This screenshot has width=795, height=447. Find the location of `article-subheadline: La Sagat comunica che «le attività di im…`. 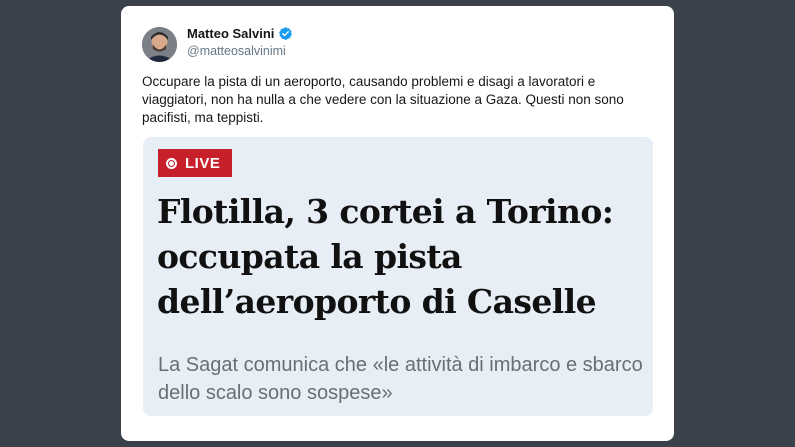

article-subheadline: La Sagat comunica che «le attività di im… is located at coordinates (400, 379).